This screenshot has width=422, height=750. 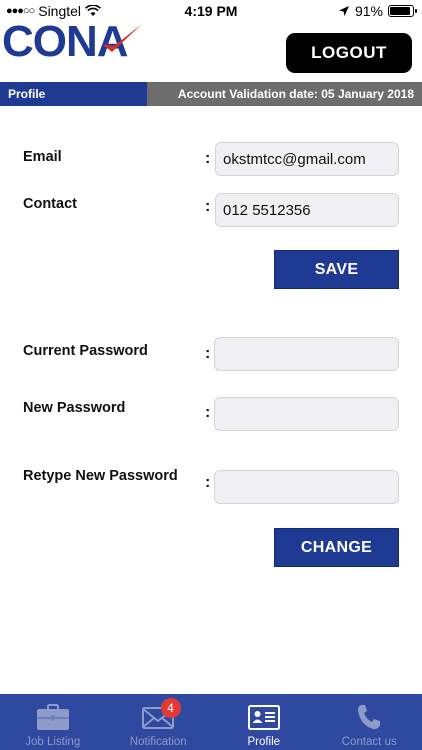 I want to click on logo-checkmark-icon, so click(x=121, y=38).